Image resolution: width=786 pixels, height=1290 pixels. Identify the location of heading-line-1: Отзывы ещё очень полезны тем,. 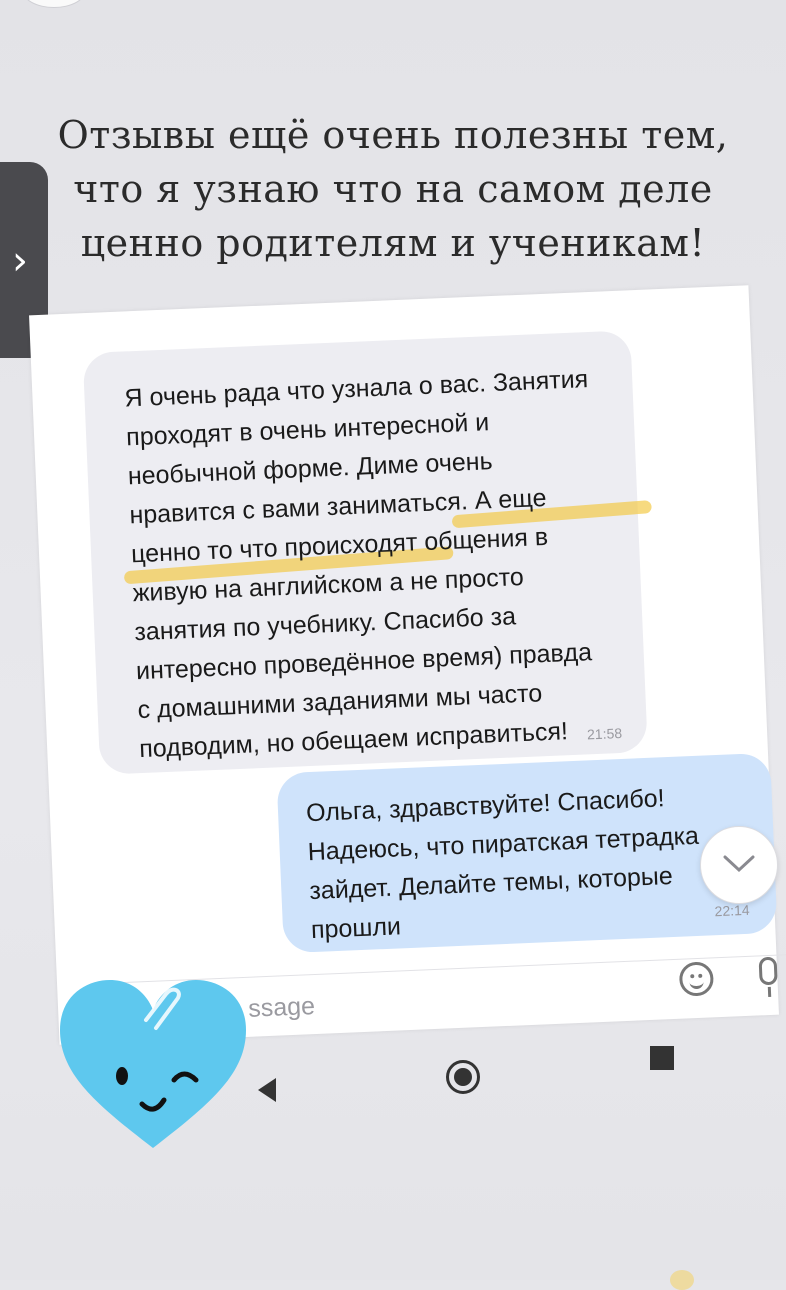
(393, 135).